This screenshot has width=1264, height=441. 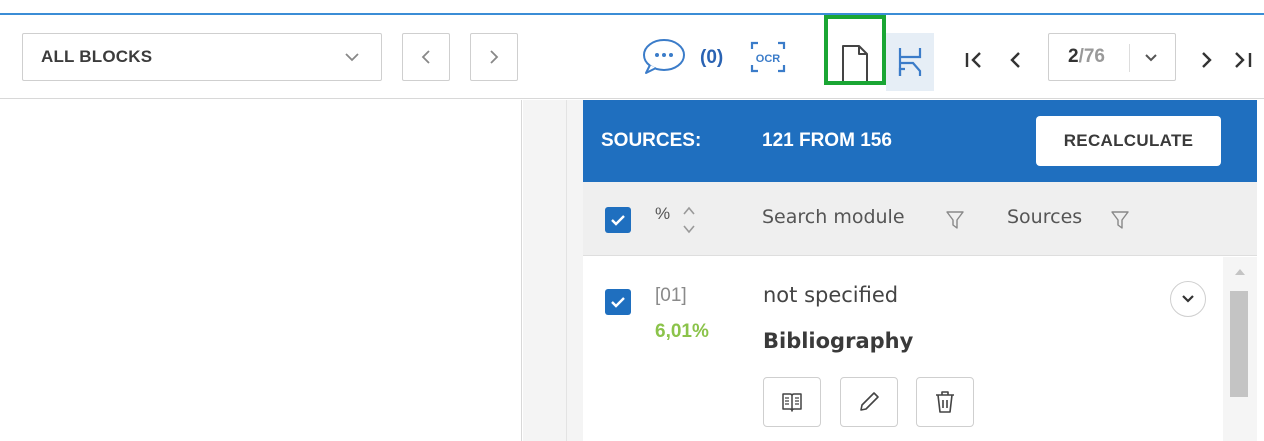 I want to click on prev-block-button, so click(x=426, y=57).